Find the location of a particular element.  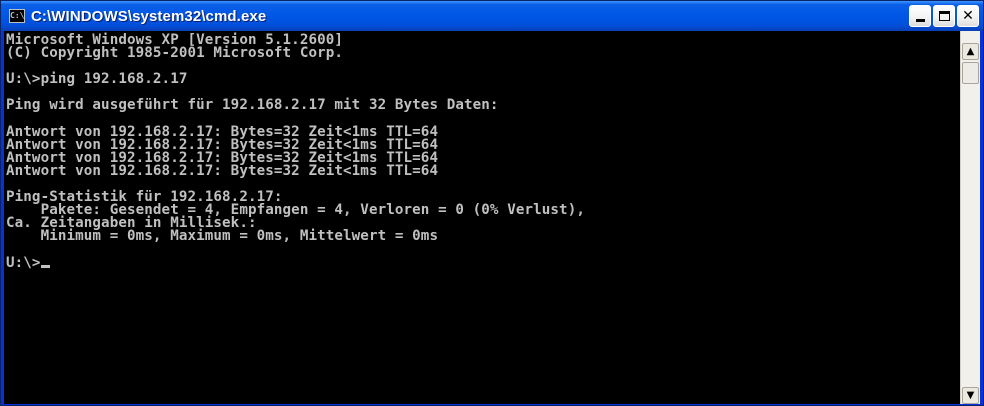

text-cursor is located at coordinates (45, 266).